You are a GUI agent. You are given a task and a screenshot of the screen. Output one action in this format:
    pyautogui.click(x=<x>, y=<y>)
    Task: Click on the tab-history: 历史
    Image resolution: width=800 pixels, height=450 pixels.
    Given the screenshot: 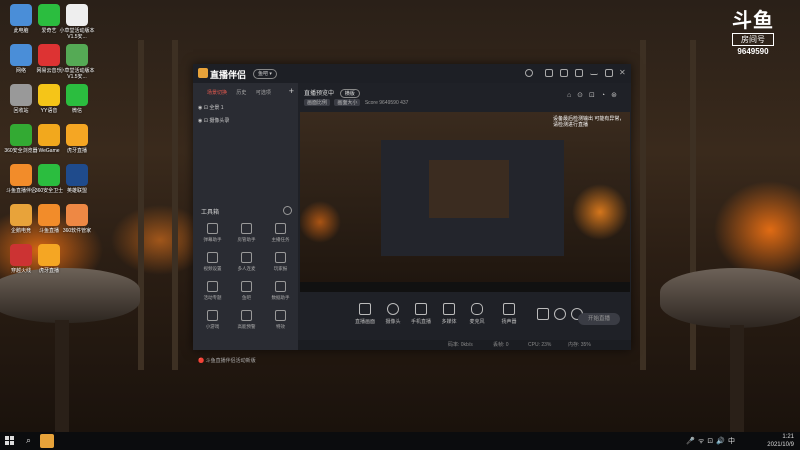 What is the action you would take?
    pyautogui.click(x=241, y=93)
    